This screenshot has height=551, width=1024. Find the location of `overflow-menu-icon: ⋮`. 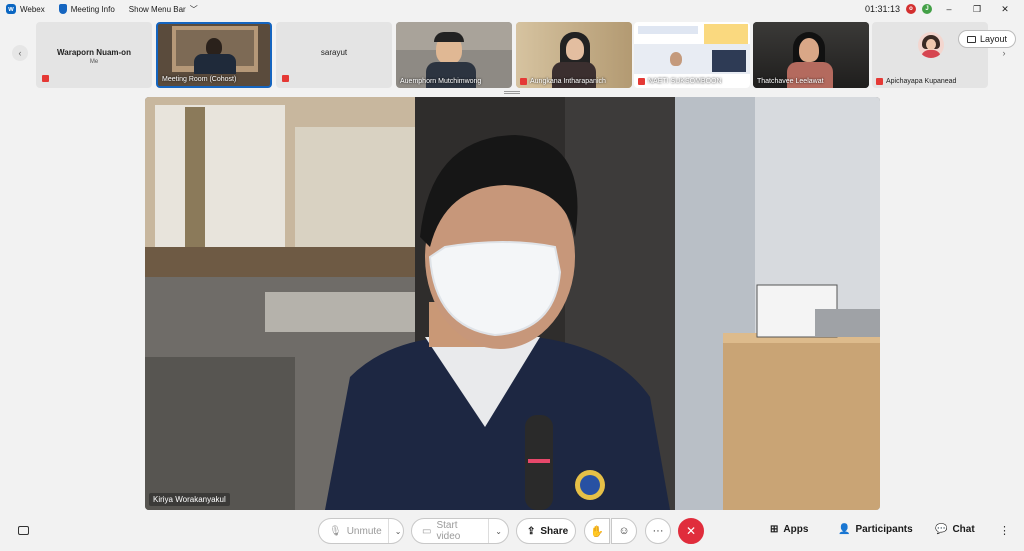

overflow-menu-icon: ⋮ is located at coordinates (1004, 530).